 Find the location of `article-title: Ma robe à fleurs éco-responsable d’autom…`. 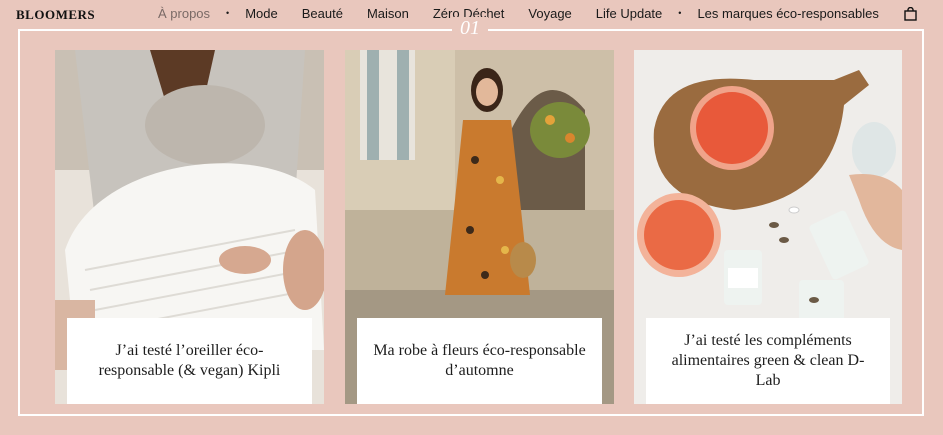

article-title: Ma robe à fleurs éco-responsable d’autom… is located at coordinates (479, 361).